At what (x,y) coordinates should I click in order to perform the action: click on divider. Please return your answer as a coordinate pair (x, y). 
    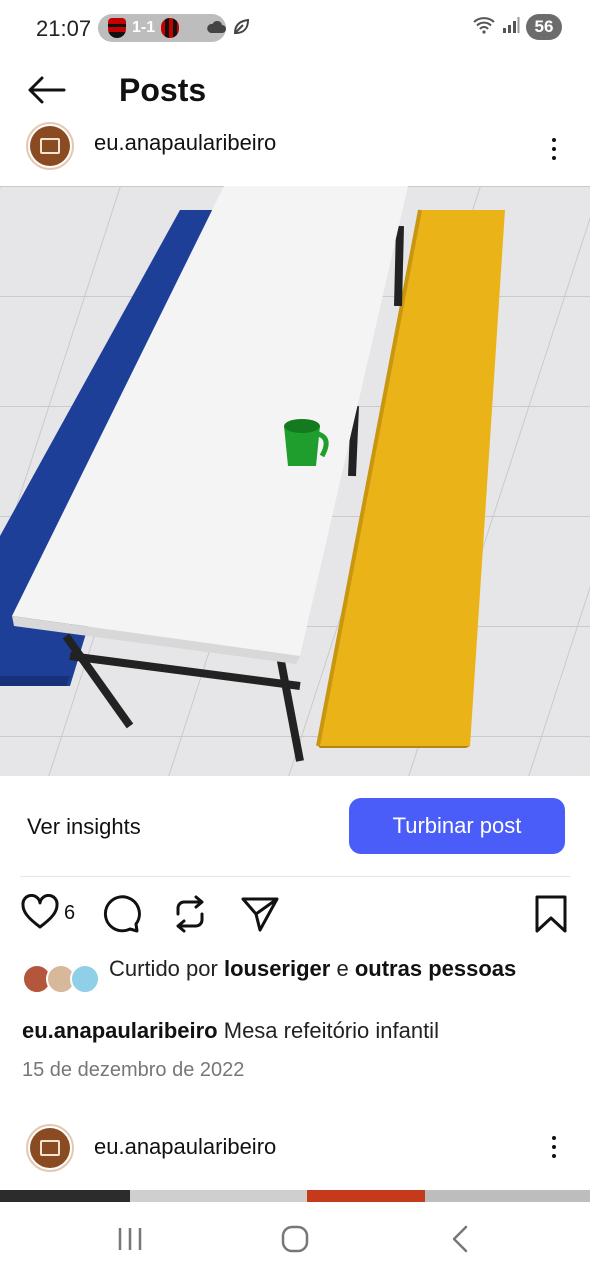
    Looking at the image, I should click on (295, 876).